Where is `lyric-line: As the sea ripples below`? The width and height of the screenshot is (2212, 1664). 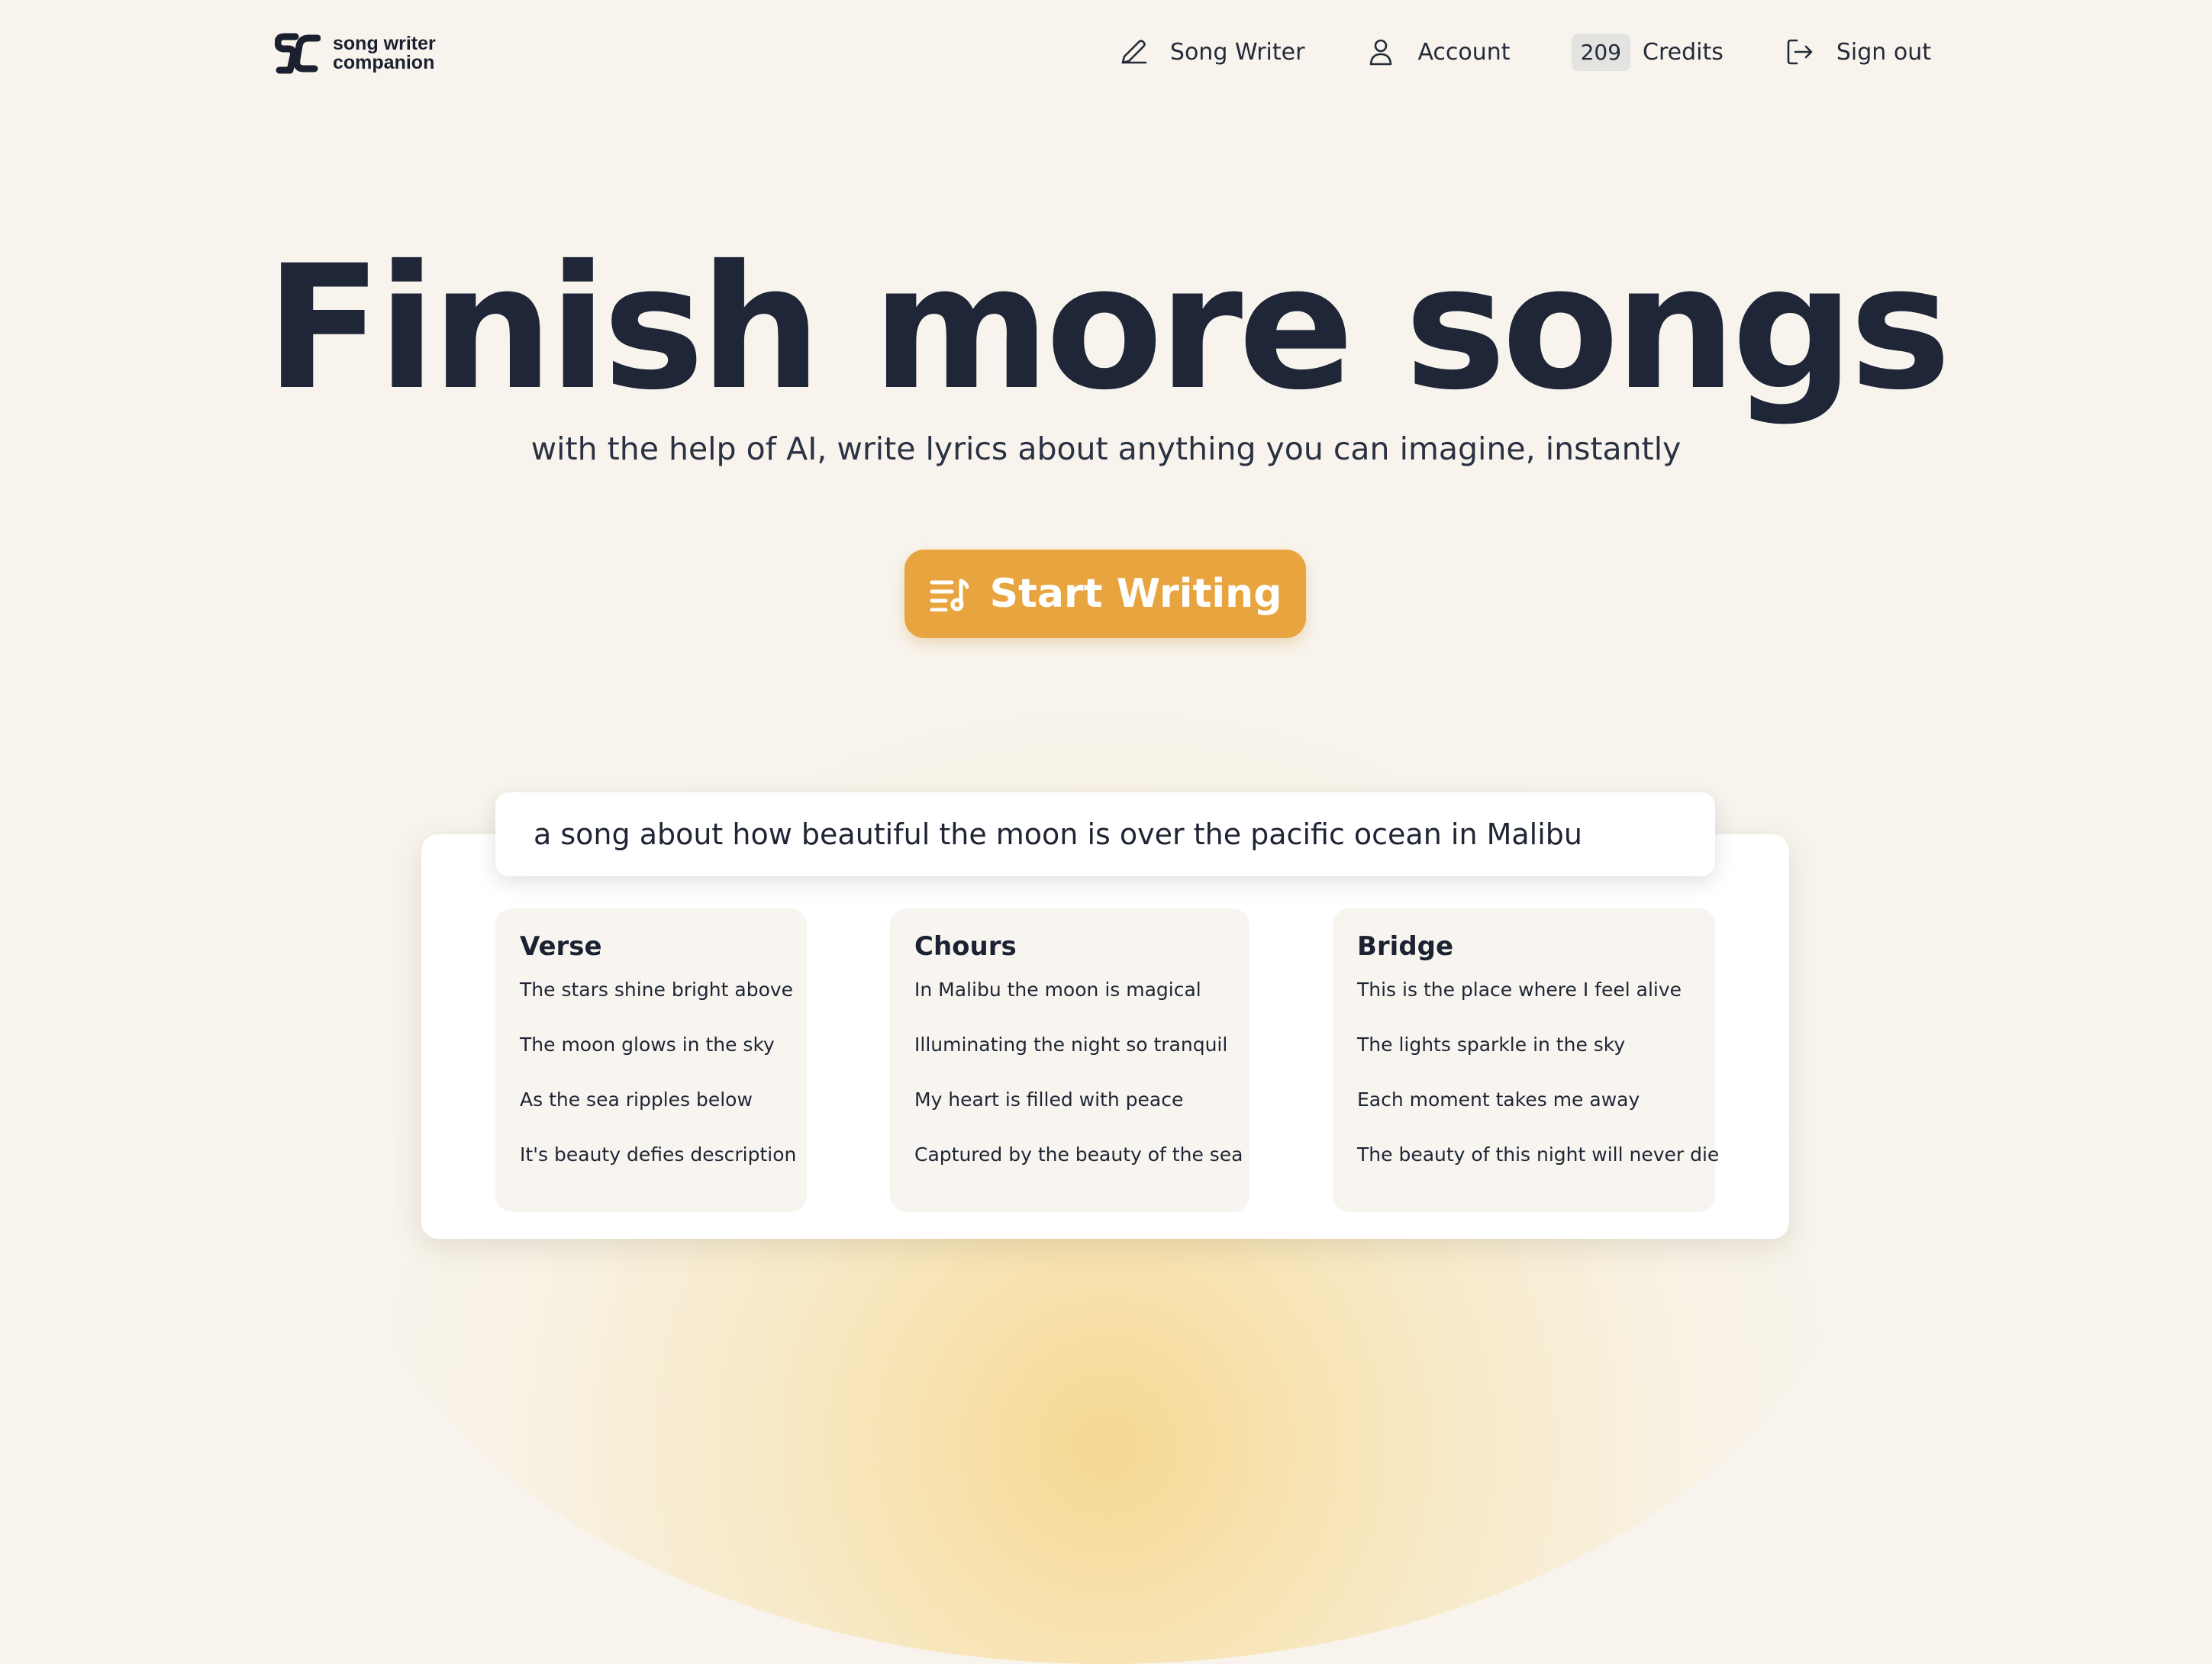
lyric-line: As the sea ripples below is located at coordinates (636, 1099).